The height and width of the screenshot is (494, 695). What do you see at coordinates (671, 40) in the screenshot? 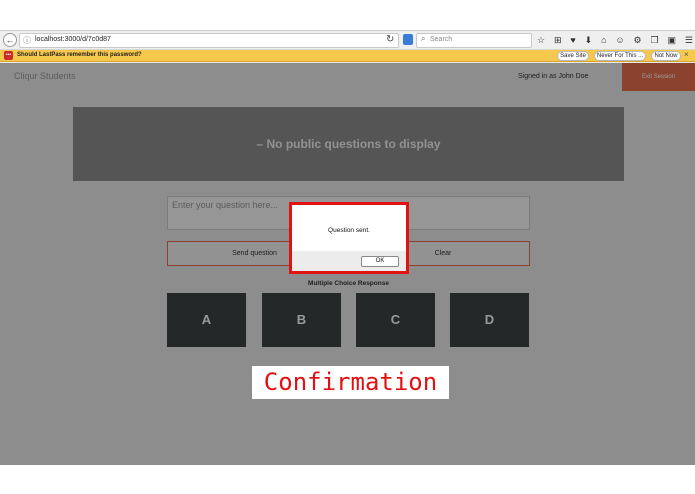
I see `lastpass-icon: ▣` at bounding box center [671, 40].